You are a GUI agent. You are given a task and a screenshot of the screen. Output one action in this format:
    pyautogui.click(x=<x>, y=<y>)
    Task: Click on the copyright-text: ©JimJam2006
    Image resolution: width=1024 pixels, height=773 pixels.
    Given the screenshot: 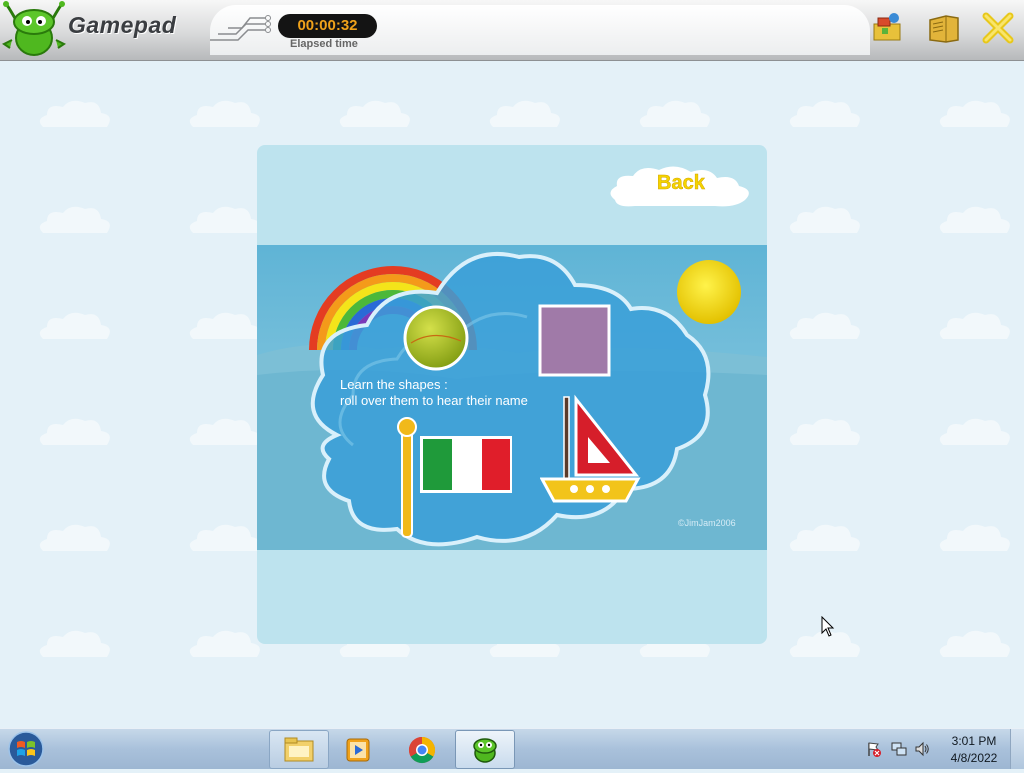 What is the action you would take?
    pyautogui.click(x=707, y=523)
    